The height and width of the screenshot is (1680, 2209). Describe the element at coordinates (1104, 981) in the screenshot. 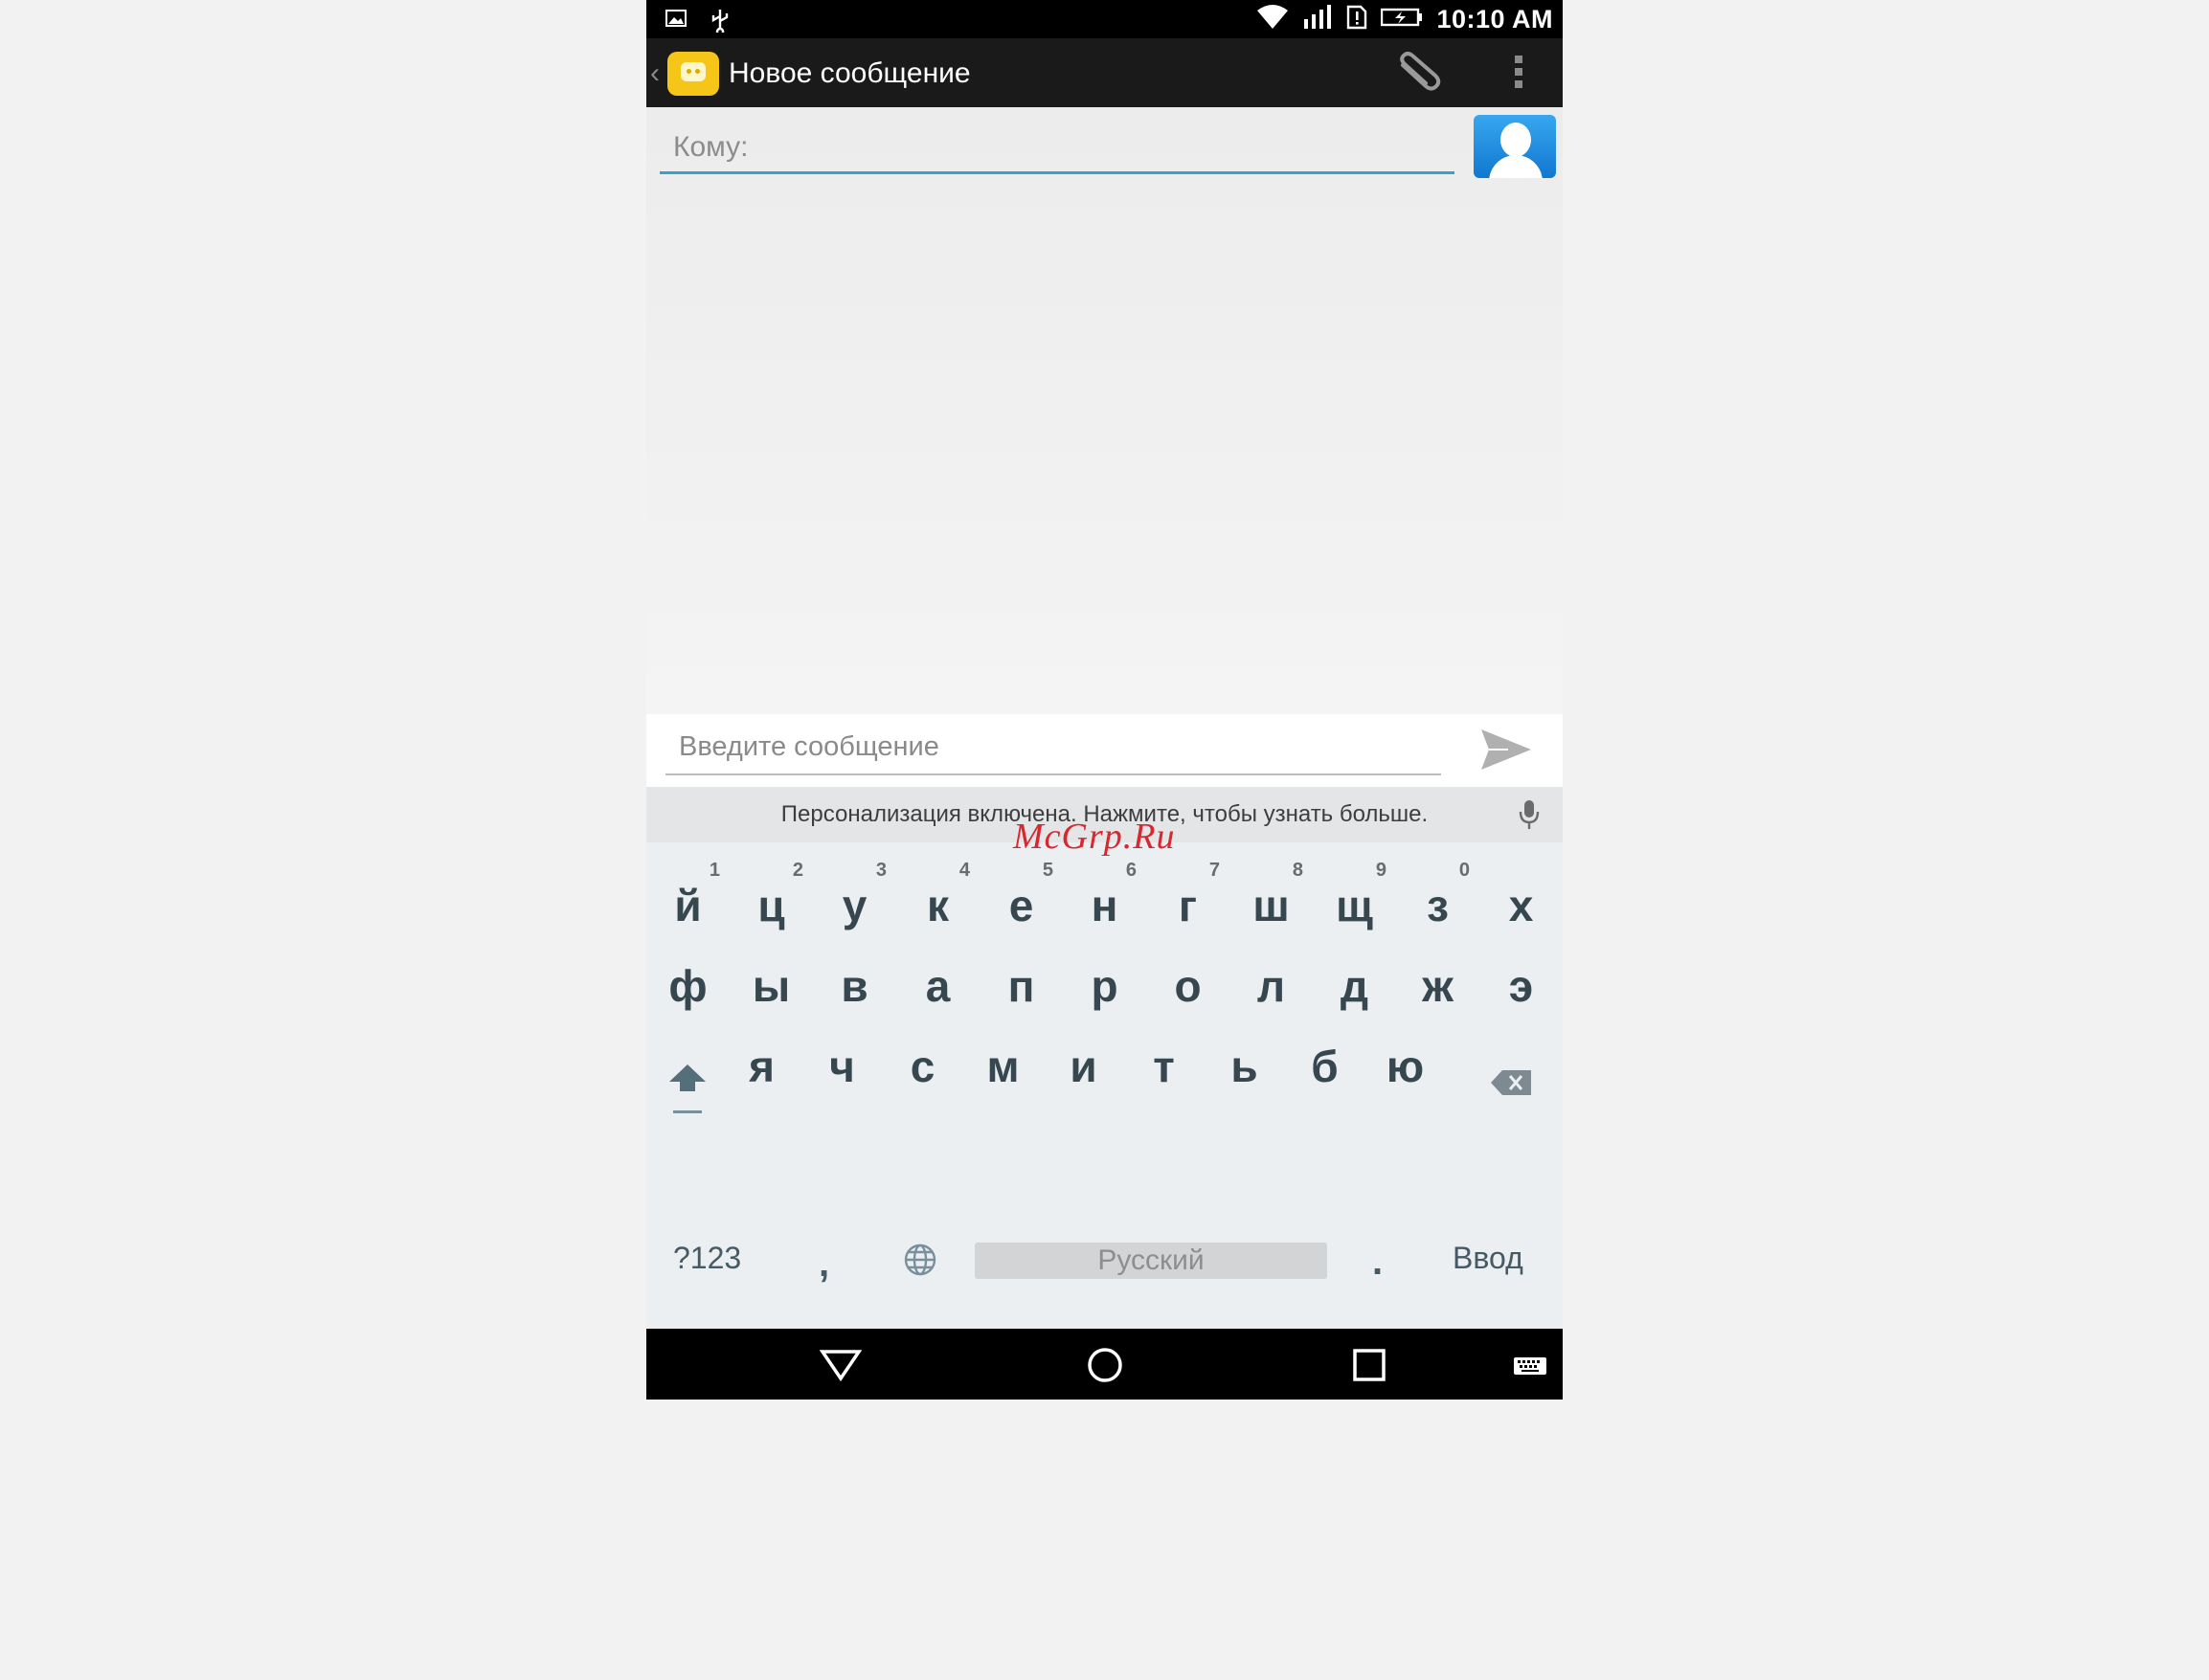

I see `key: р` at that location.